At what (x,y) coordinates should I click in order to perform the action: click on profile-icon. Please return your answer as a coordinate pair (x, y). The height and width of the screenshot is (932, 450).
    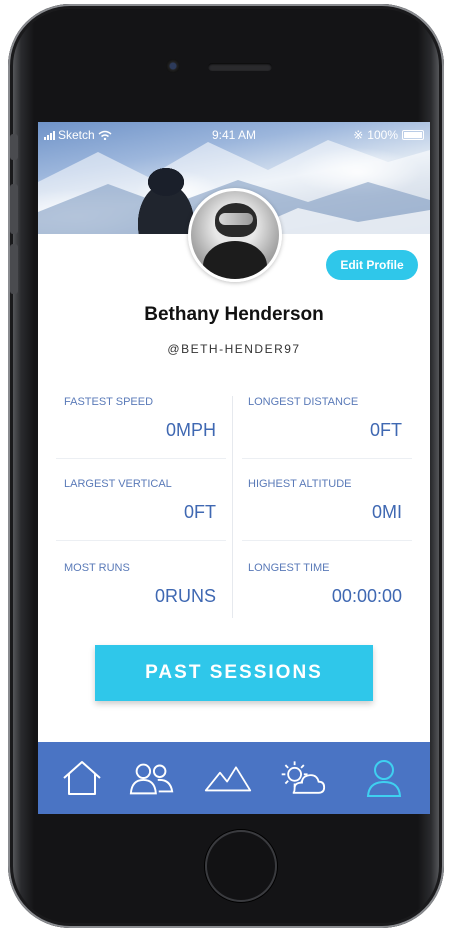
    Looking at the image, I should click on (384, 778).